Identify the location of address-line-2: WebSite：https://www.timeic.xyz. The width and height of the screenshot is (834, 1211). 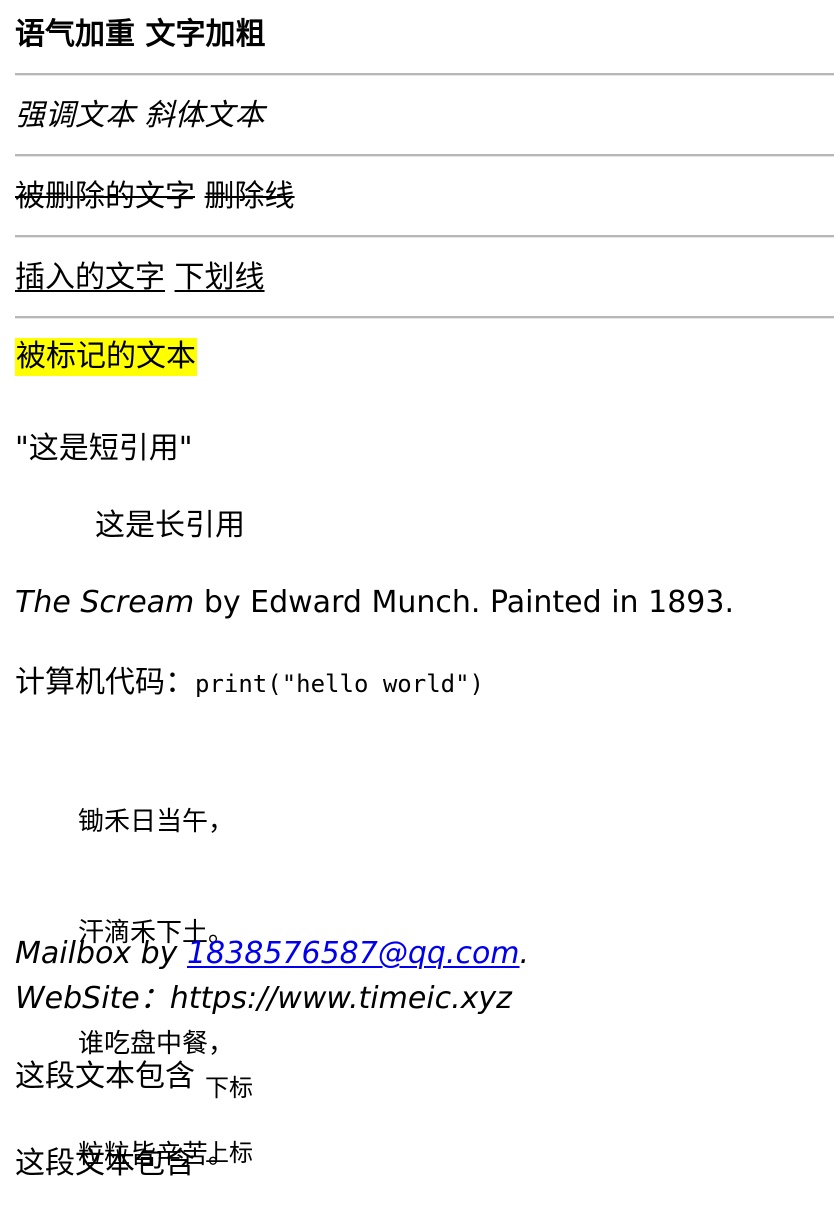
(263, 998).